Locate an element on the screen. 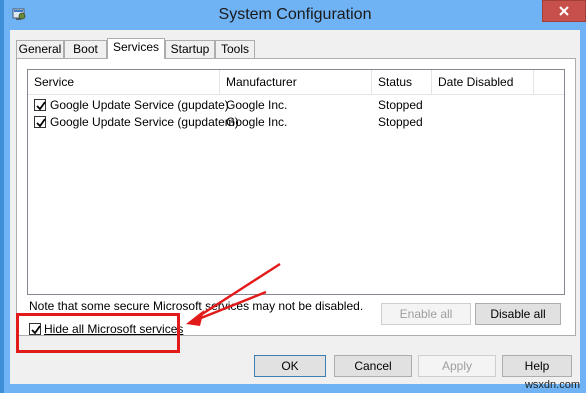  tab-startup: Startup is located at coordinates (190, 49).